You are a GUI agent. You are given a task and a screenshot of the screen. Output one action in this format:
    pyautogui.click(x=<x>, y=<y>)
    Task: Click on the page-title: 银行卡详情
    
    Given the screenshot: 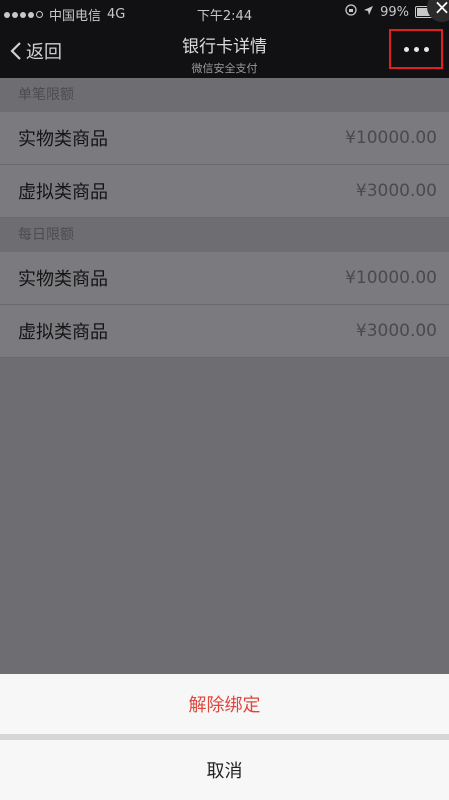 What is the action you would take?
    pyautogui.click(x=224, y=47)
    